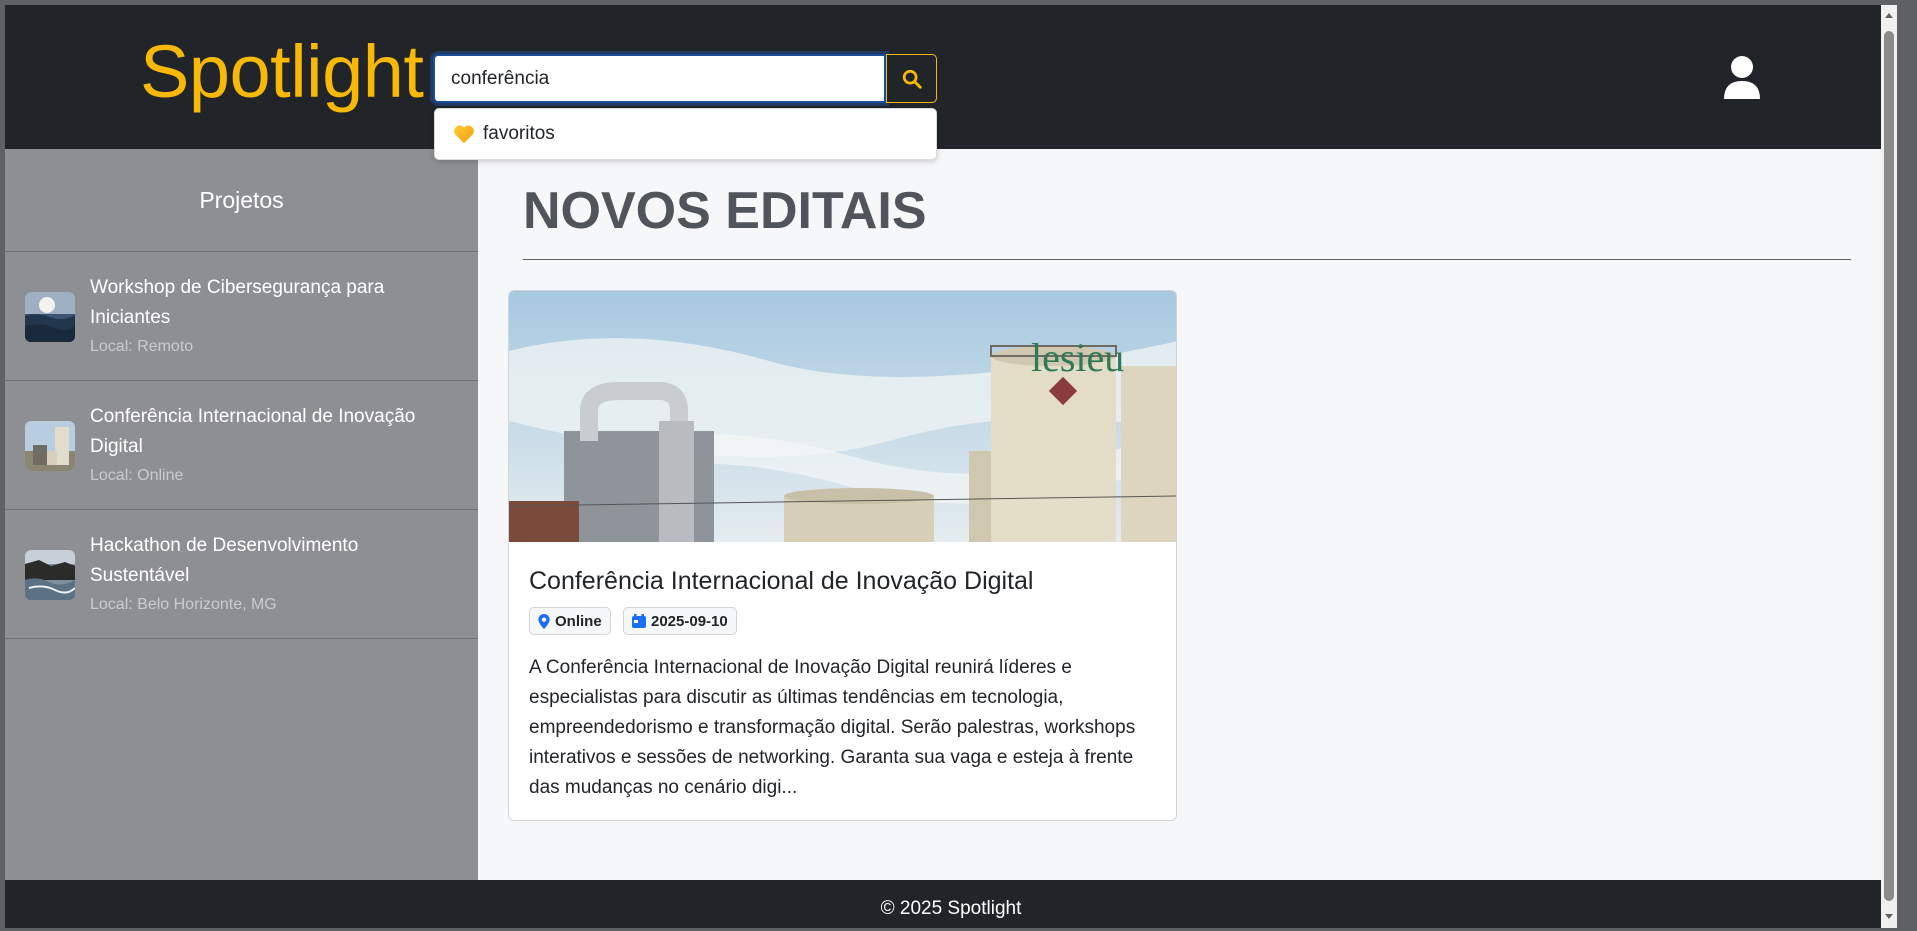  I want to click on location-badge: Online, so click(570, 621).